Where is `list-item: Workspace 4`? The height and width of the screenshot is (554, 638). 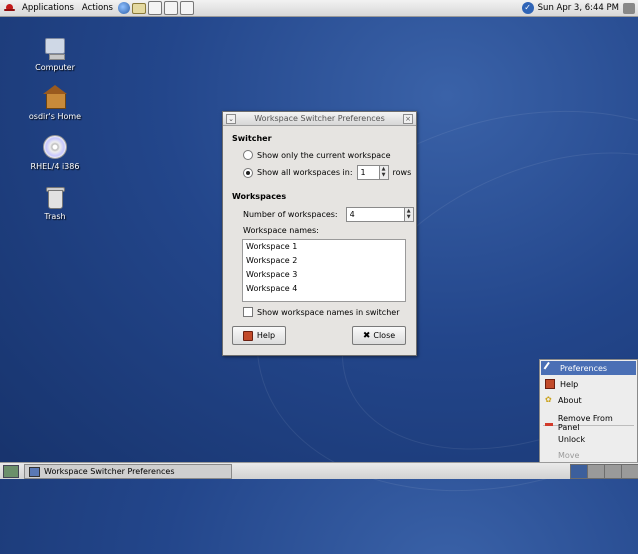 list-item: Workspace 4 is located at coordinates (324, 289).